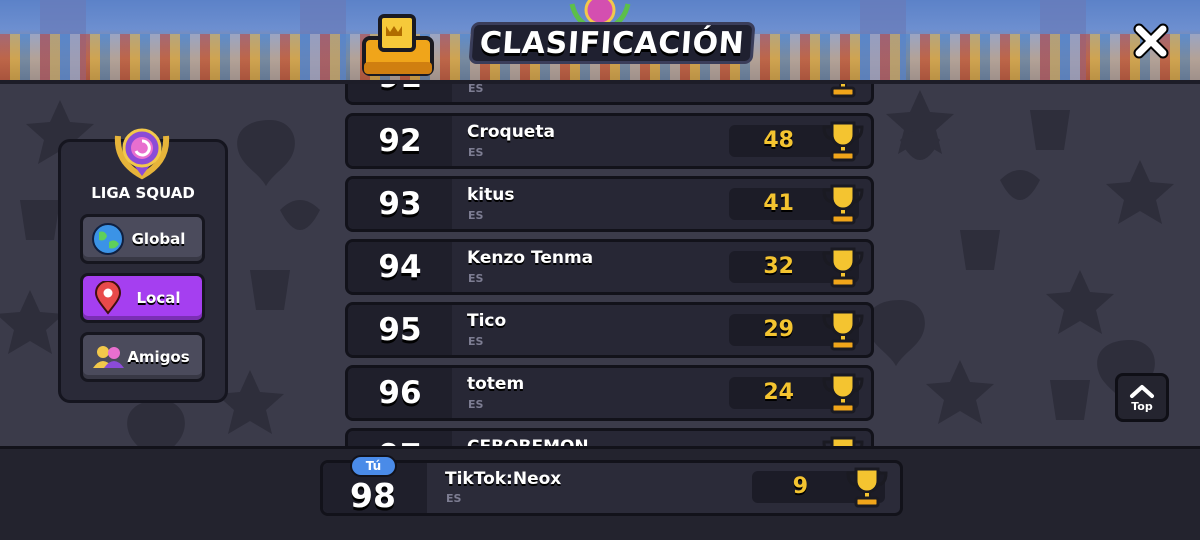  Describe the element at coordinates (530, 258) in the screenshot. I see `row-player-name: Kenzo Tenma` at that location.